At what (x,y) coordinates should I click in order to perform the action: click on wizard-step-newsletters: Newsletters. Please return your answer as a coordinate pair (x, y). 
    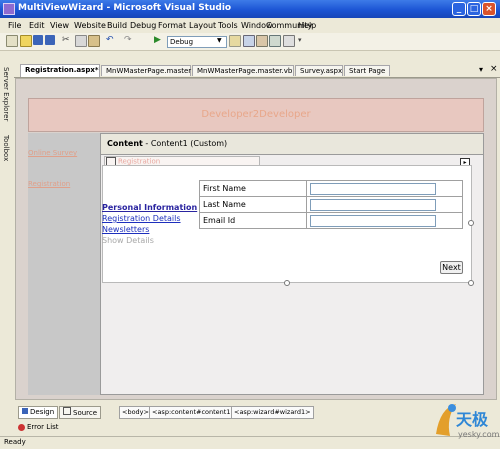
    Looking at the image, I should click on (125, 229).